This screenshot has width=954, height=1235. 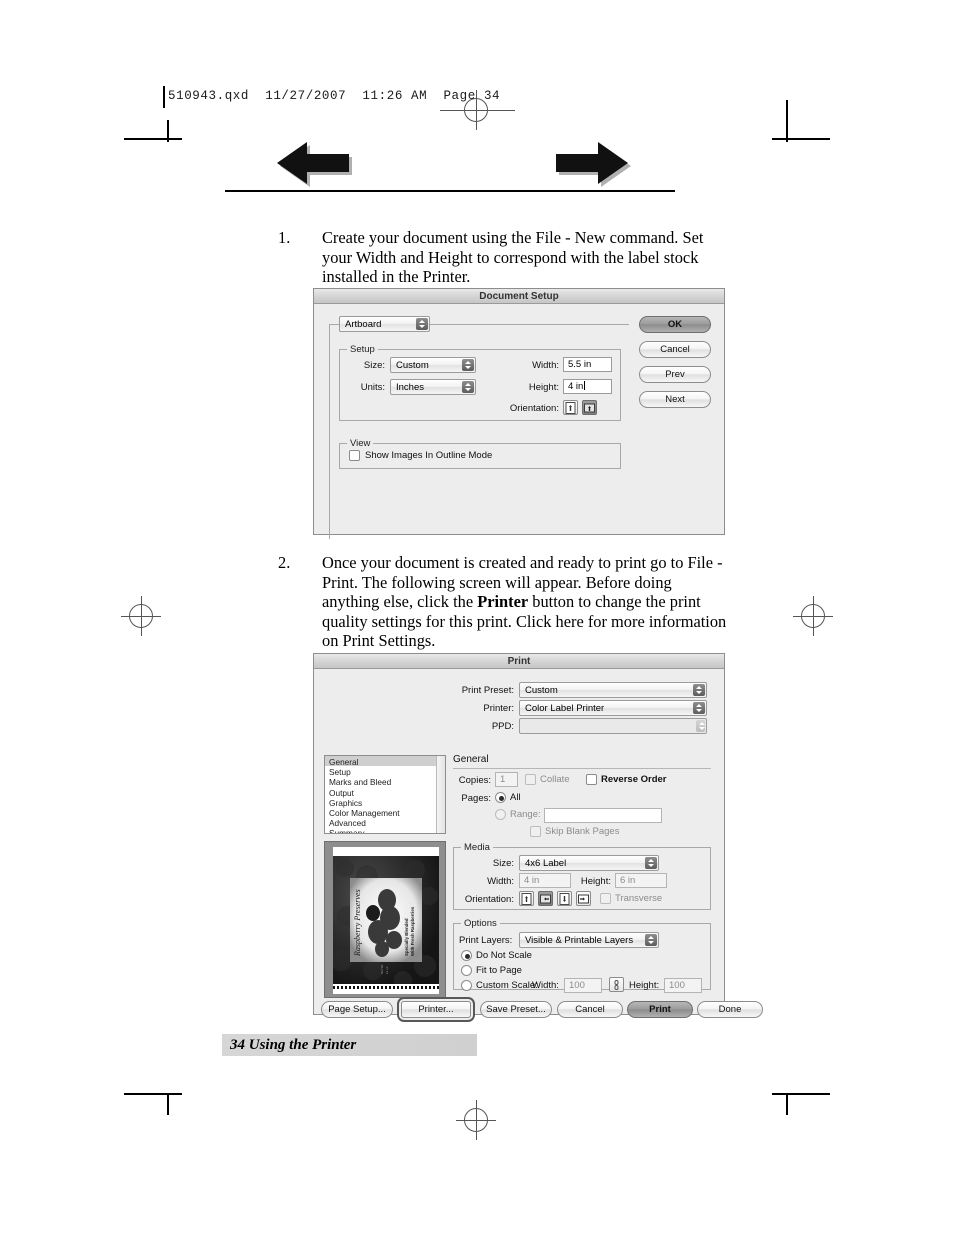 What do you see at coordinates (582, 831) in the screenshot?
I see `skip-blank-pages-label: Skip Blank Pages` at bounding box center [582, 831].